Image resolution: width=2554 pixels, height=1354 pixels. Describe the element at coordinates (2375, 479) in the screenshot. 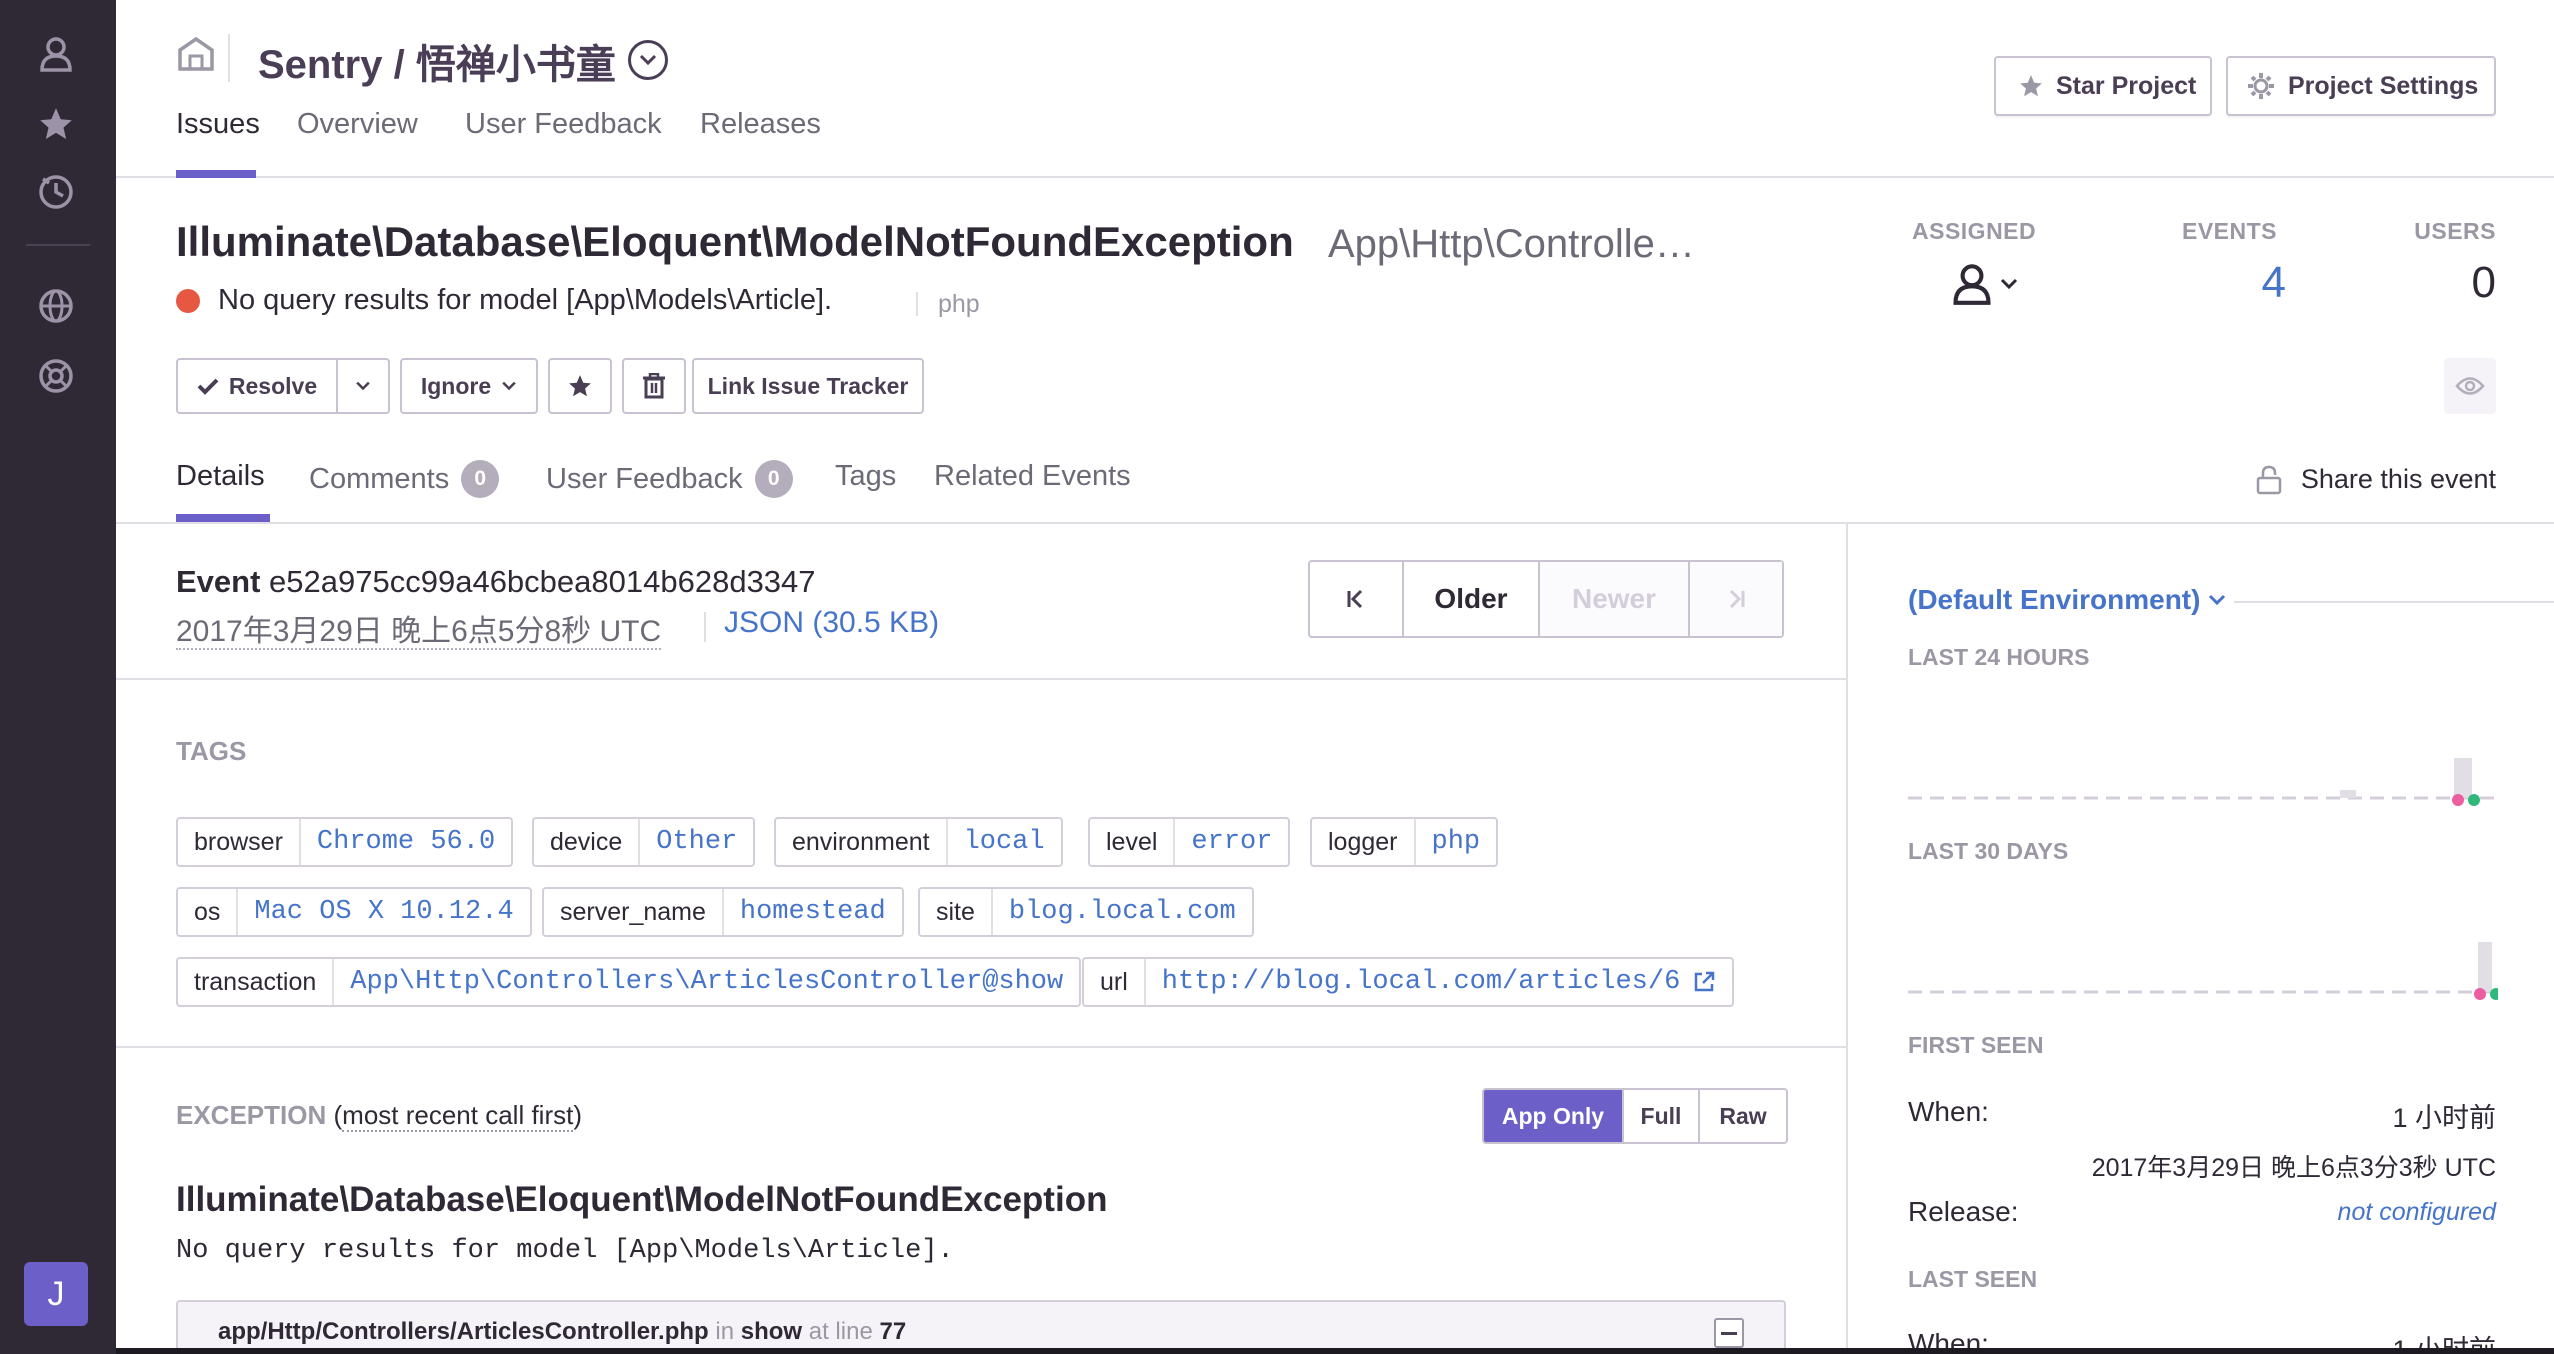

I see `share-event-button: Share this event` at that location.